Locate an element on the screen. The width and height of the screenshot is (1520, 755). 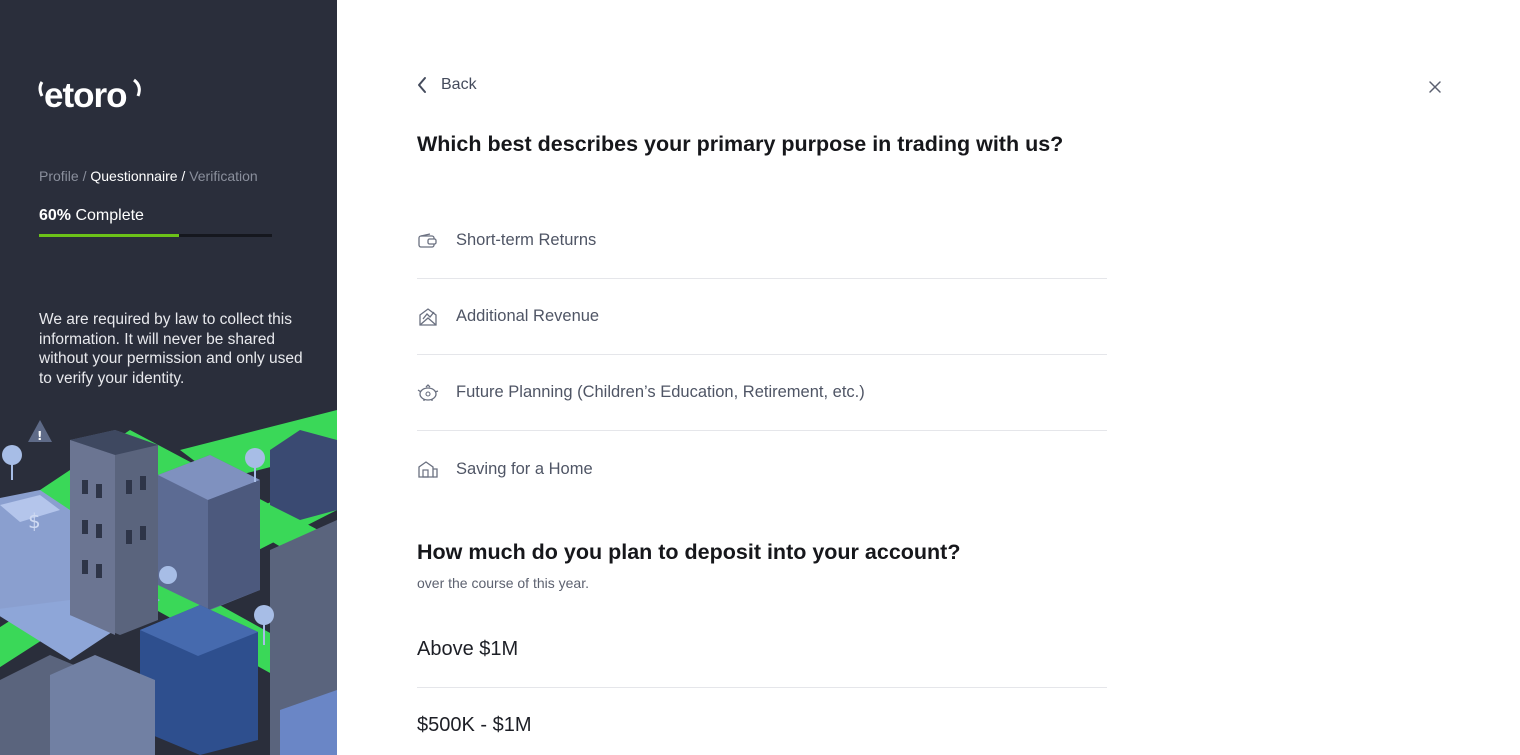
piggy-bank-icon is located at coordinates (428, 393).